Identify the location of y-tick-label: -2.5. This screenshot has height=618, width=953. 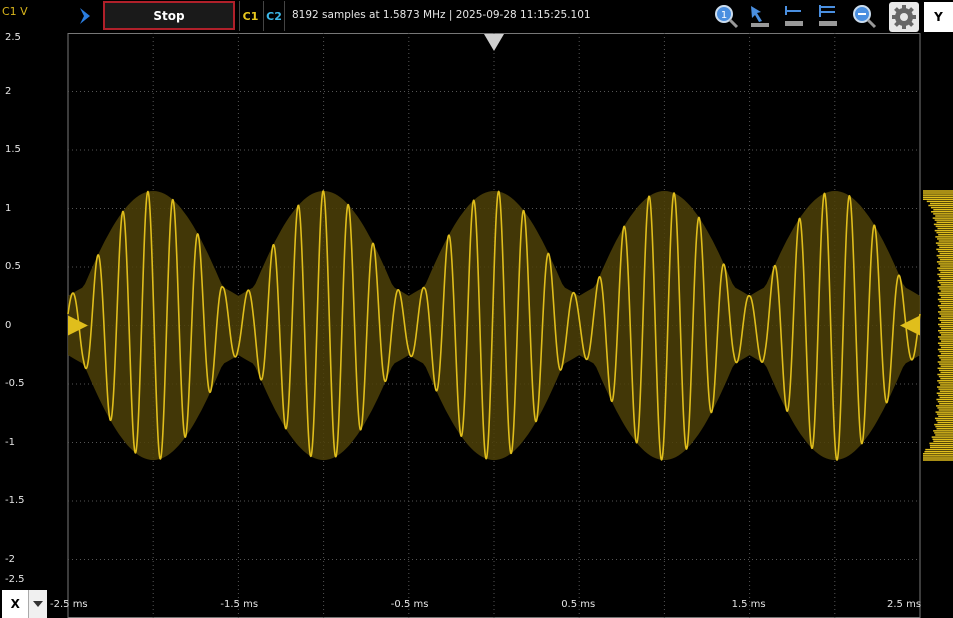
(15, 579).